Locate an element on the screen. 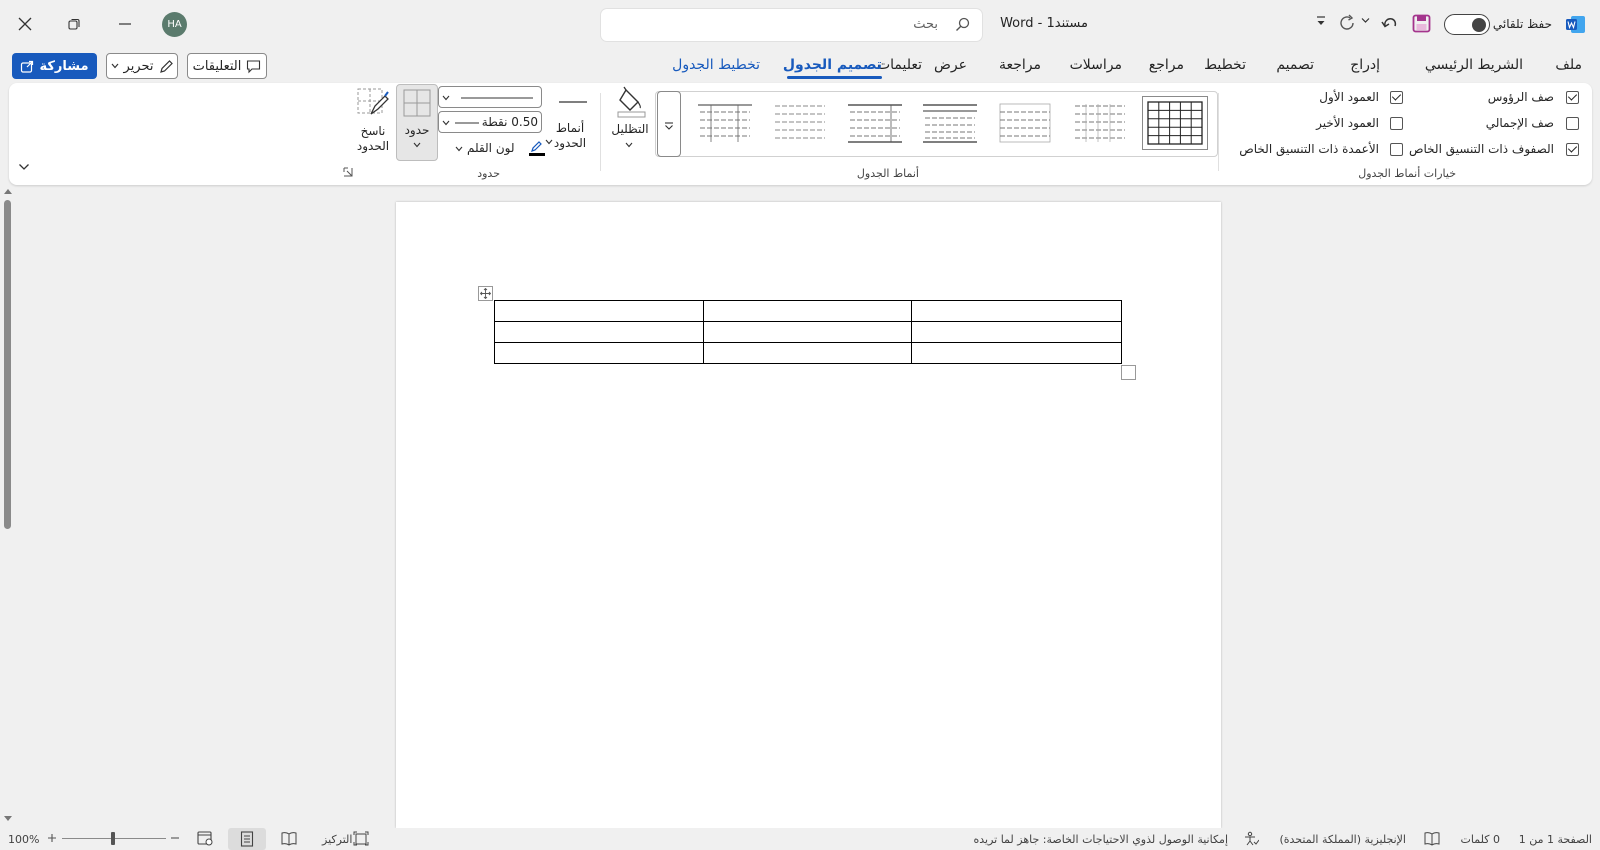 This screenshot has height=850, width=1600. tab-design: تصميم is located at coordinates (1295, 65).